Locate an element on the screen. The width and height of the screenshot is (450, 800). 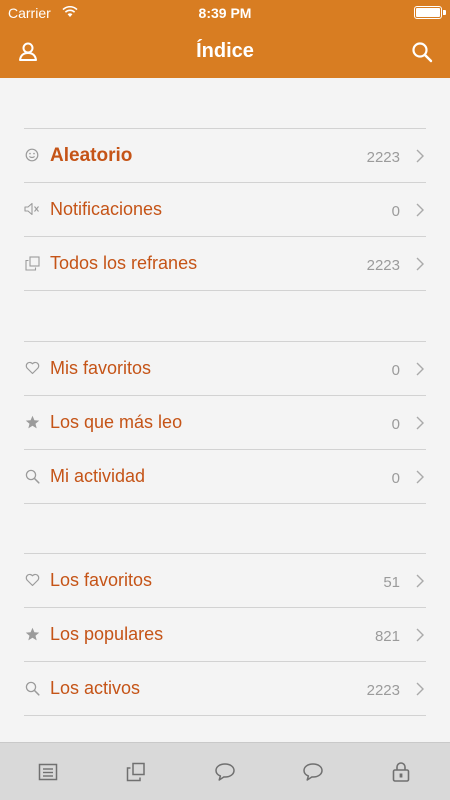
menu-item-label: Aleatorio is located at coordinates (91, 155).